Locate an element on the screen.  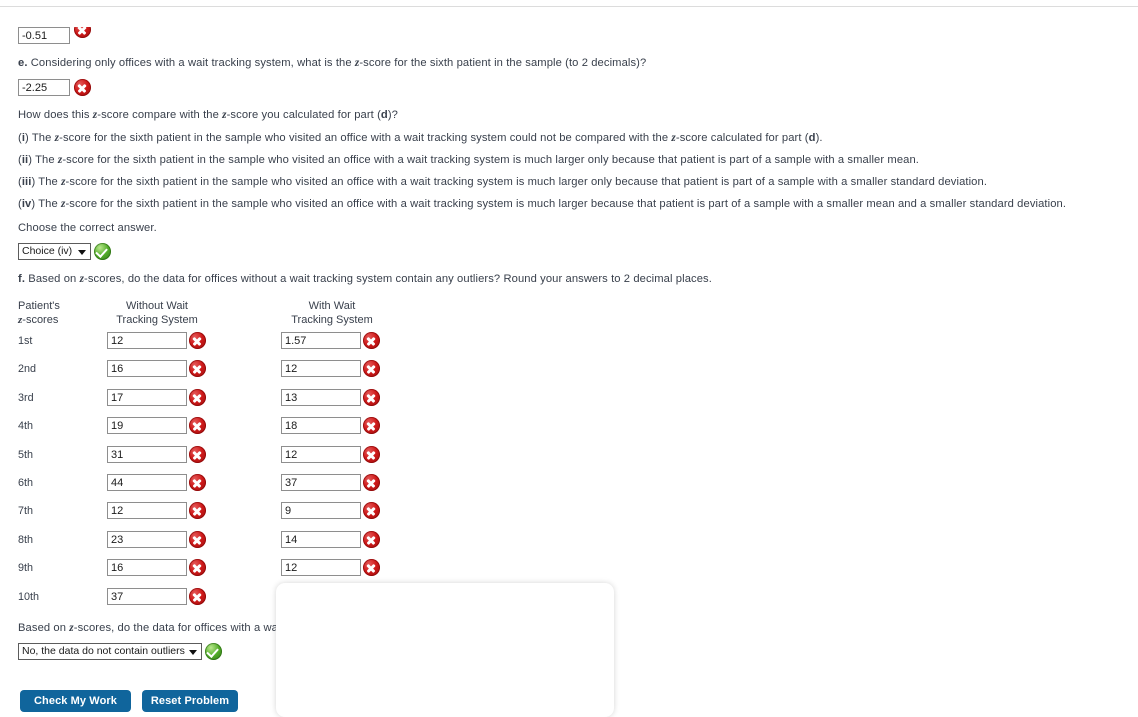
part-e-status-x-icon is located at coordinates (82, 87).